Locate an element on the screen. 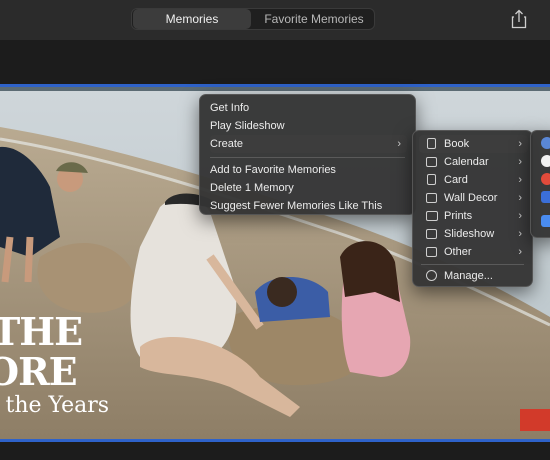 The width and height of the screenshot is (550, 460). submenu-item-label: Calendar is located at coordinates (466, 162).